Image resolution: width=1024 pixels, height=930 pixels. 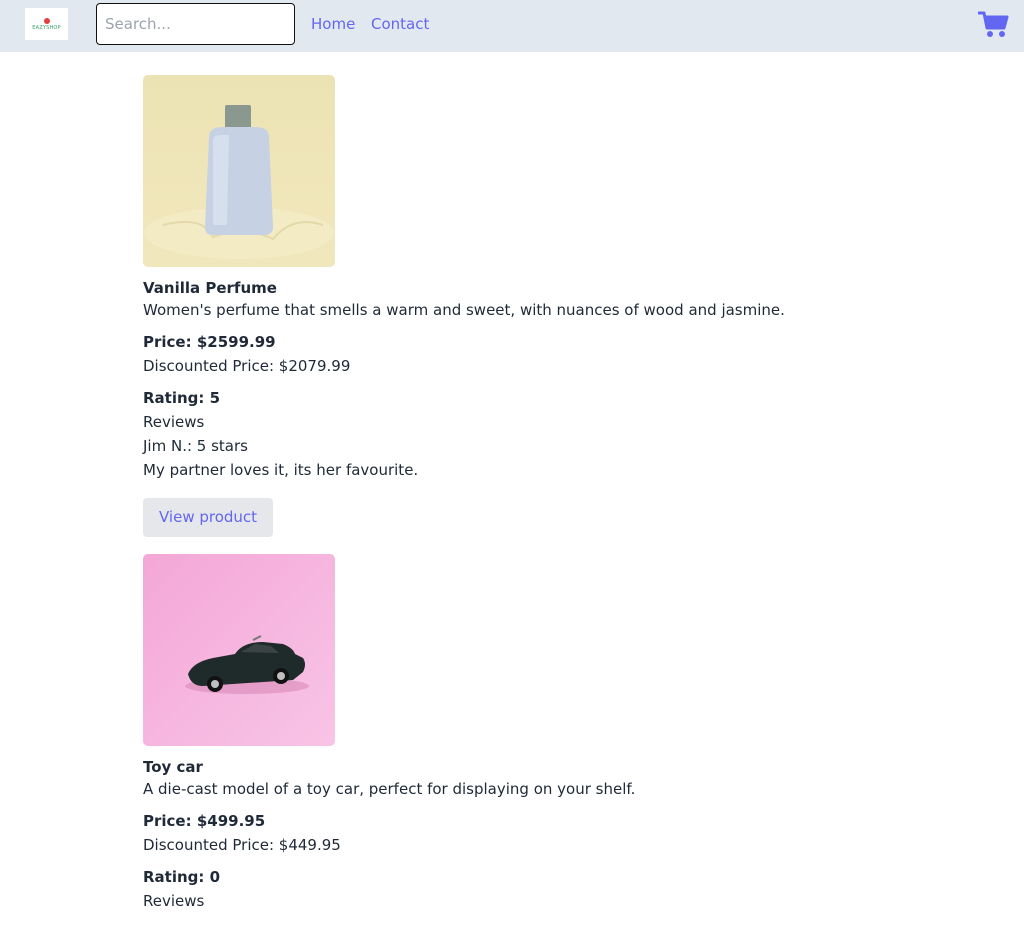 I want to click on product-discounted-price: Discounted Price: $2079.99, so click(x=247, y=366).